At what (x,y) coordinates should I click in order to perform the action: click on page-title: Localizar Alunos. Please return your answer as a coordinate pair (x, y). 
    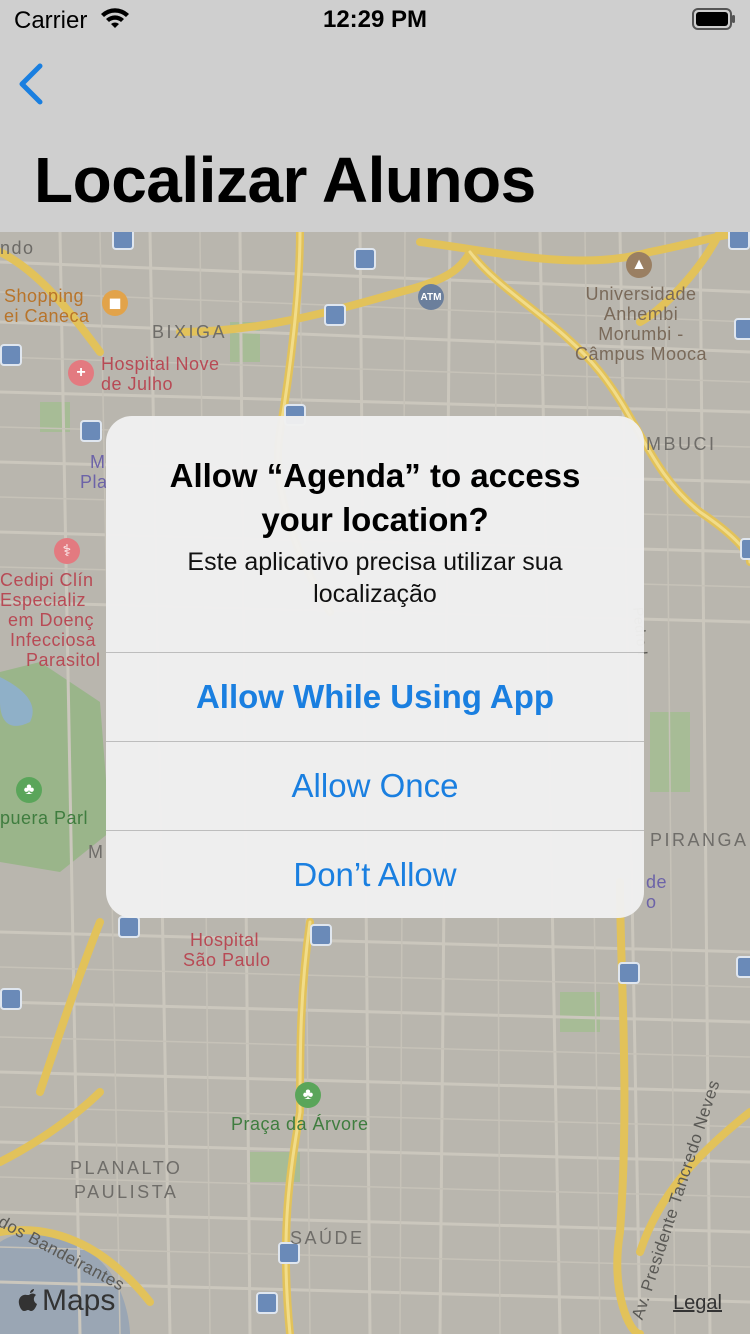
    Looking at the image, I should click on (285, 180).